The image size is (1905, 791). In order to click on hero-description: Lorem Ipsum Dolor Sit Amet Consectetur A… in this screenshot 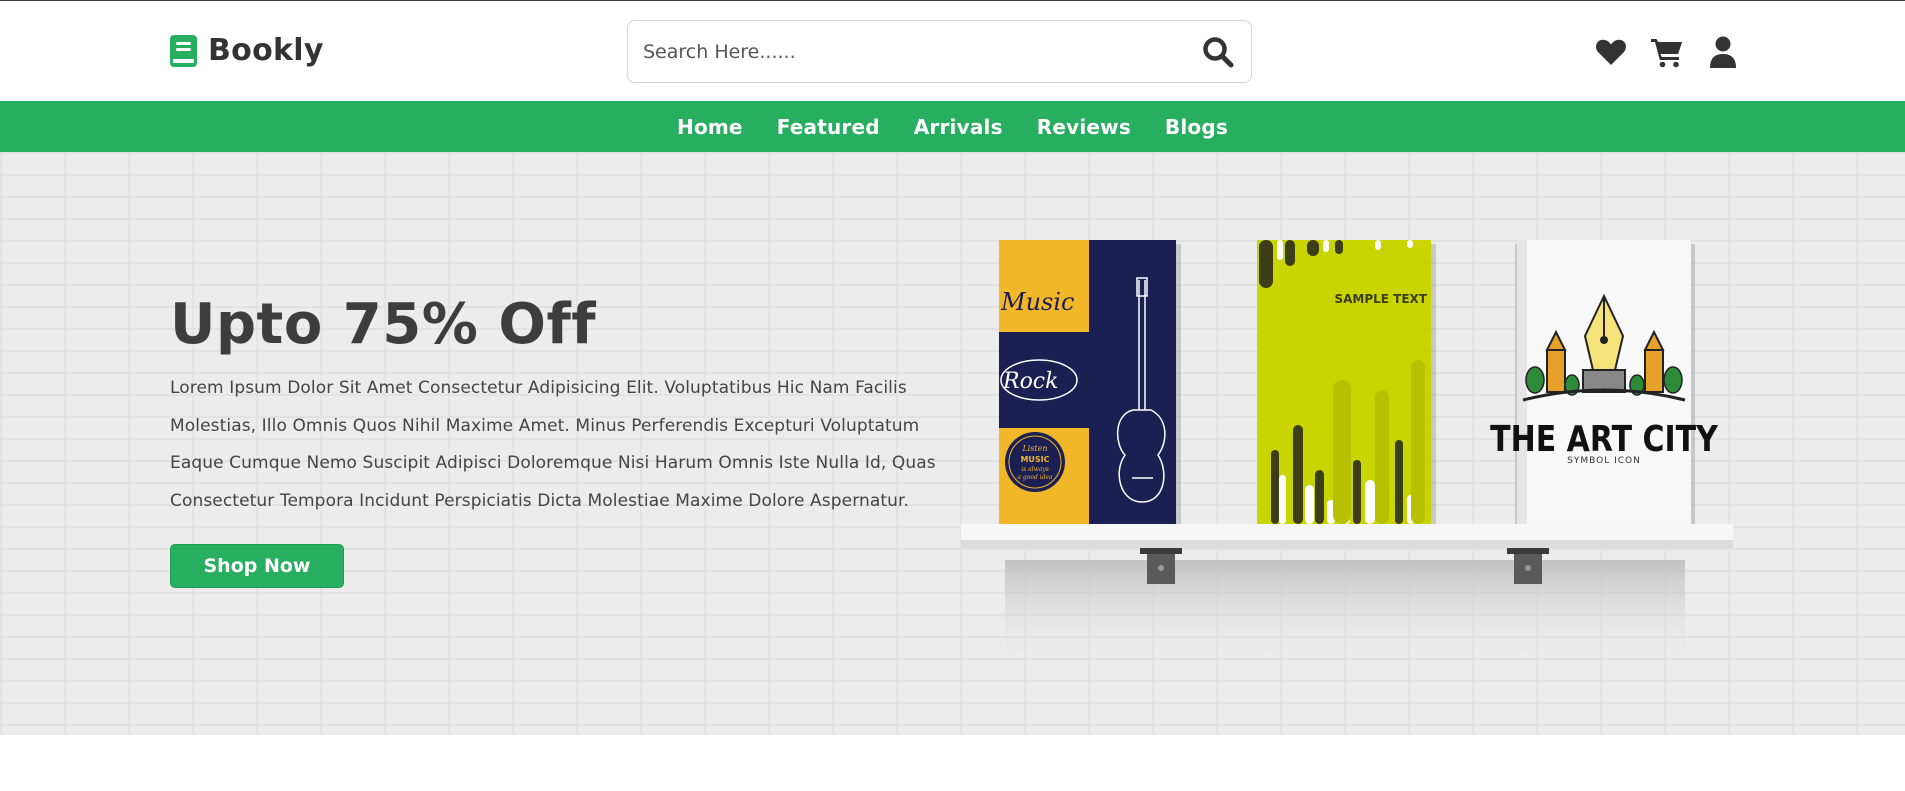, I will do `click(553, 444)`.